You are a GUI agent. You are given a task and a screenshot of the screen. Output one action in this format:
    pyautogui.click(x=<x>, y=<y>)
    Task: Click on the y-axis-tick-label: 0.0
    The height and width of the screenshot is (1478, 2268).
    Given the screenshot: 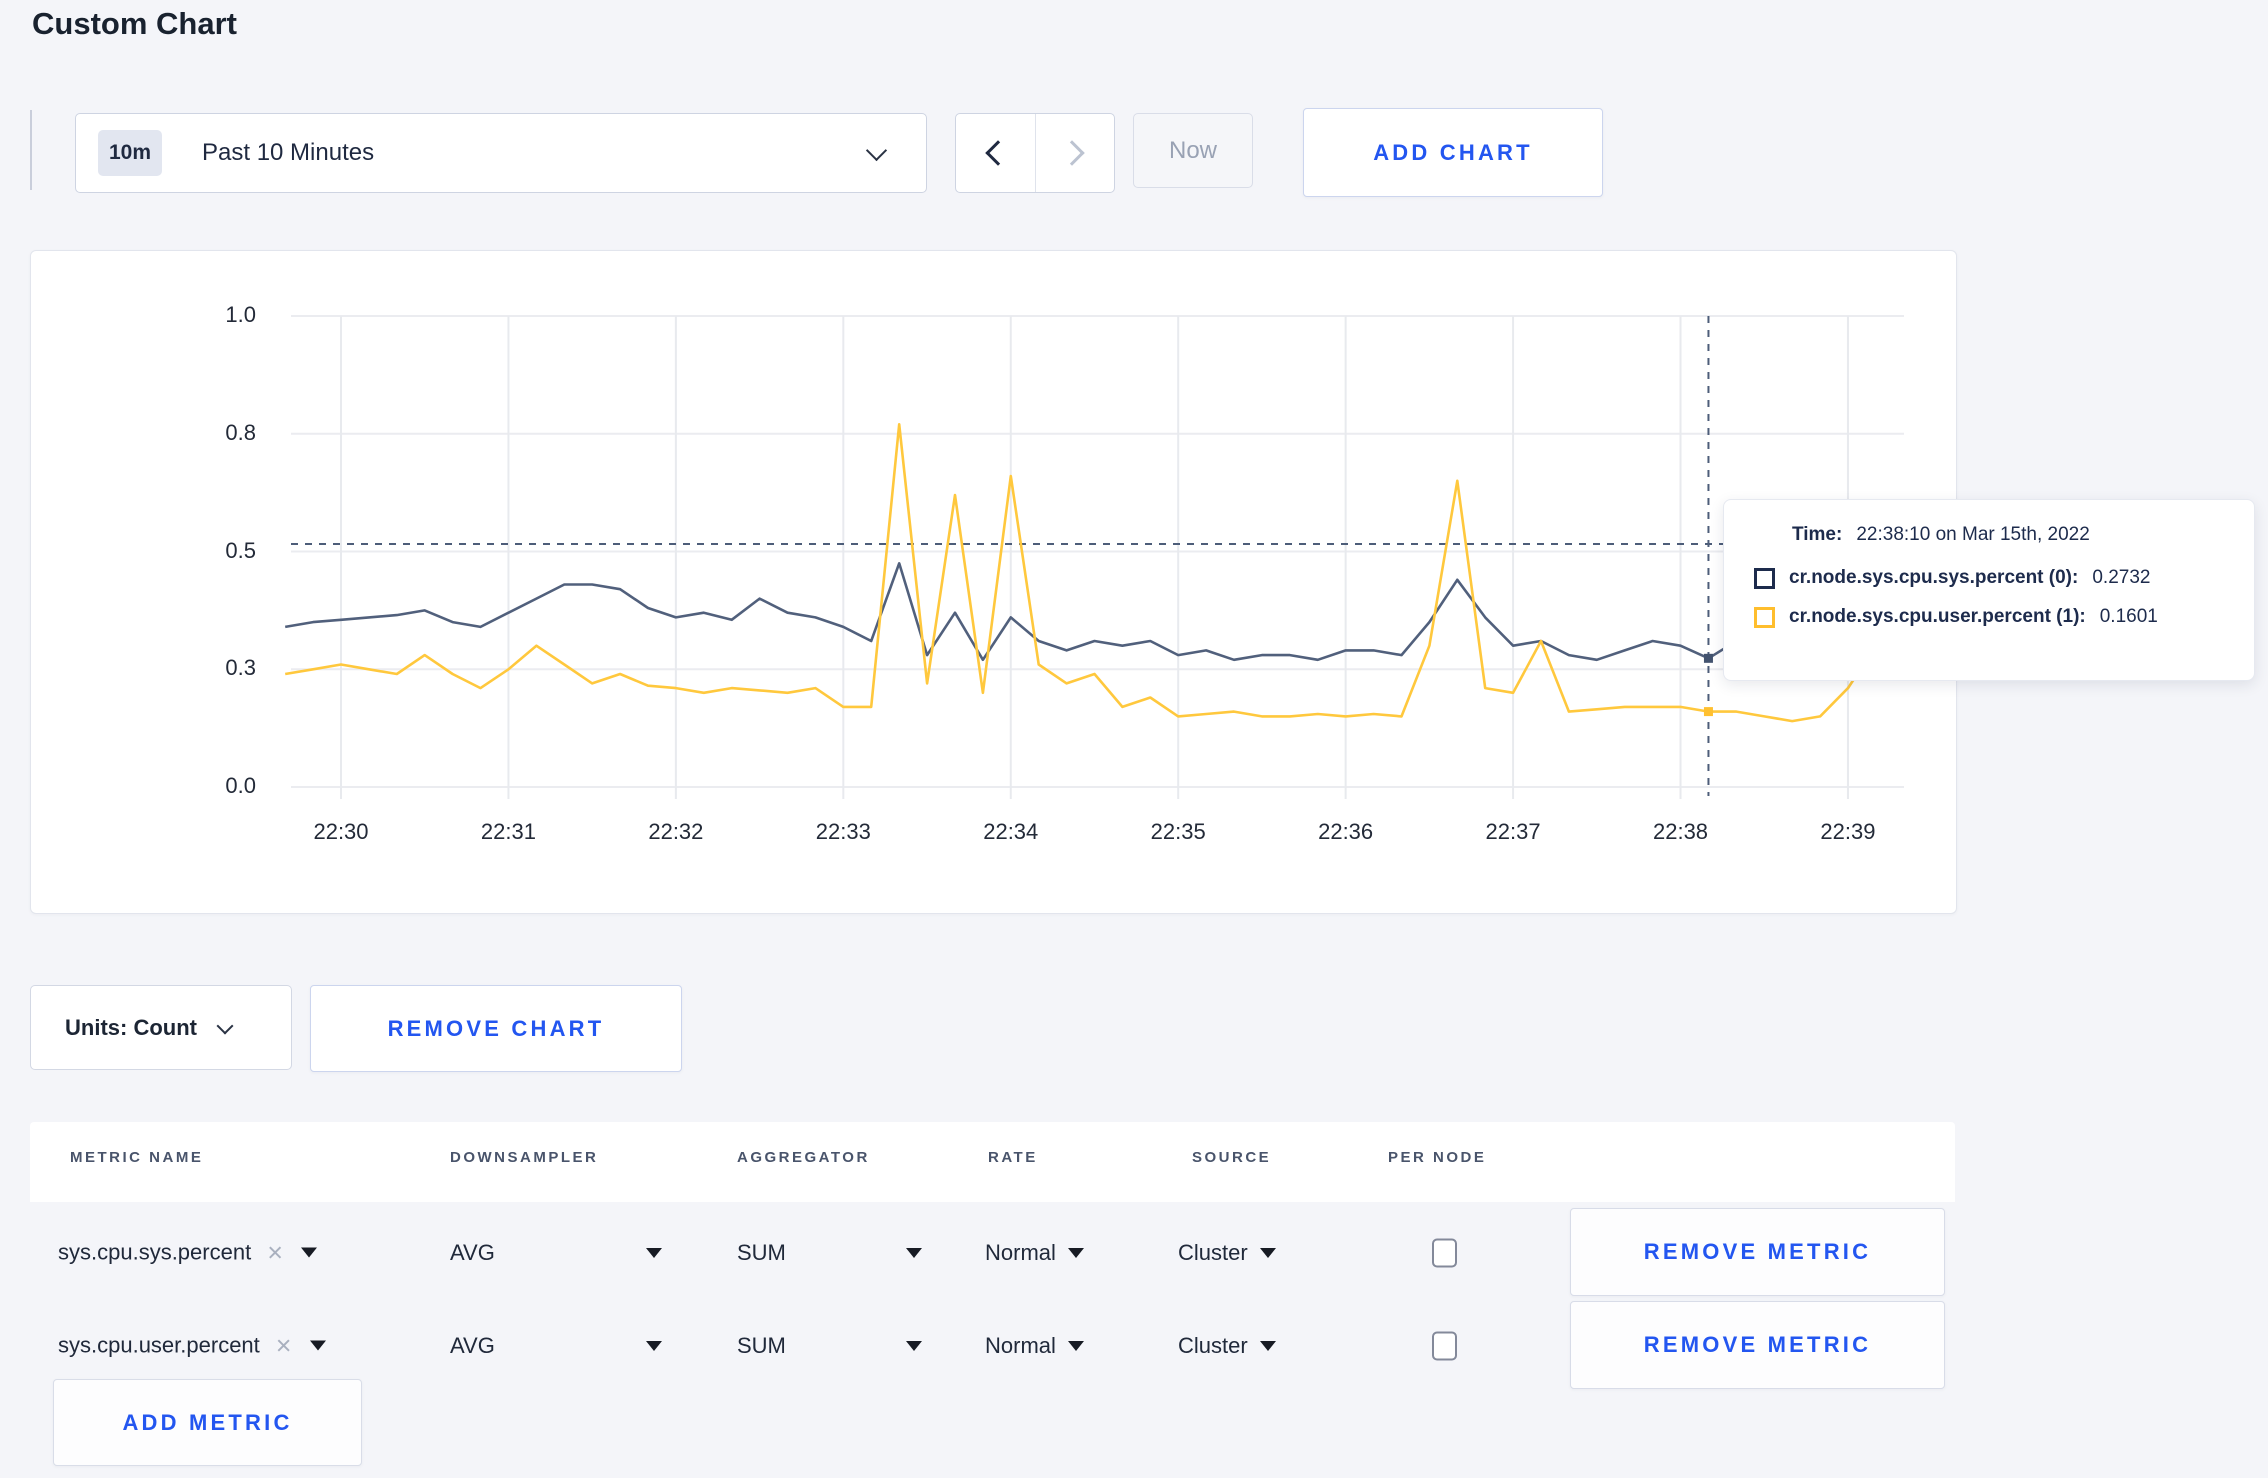 What is the action you would take?
    pyautogui.click(x=240, y=785)
    